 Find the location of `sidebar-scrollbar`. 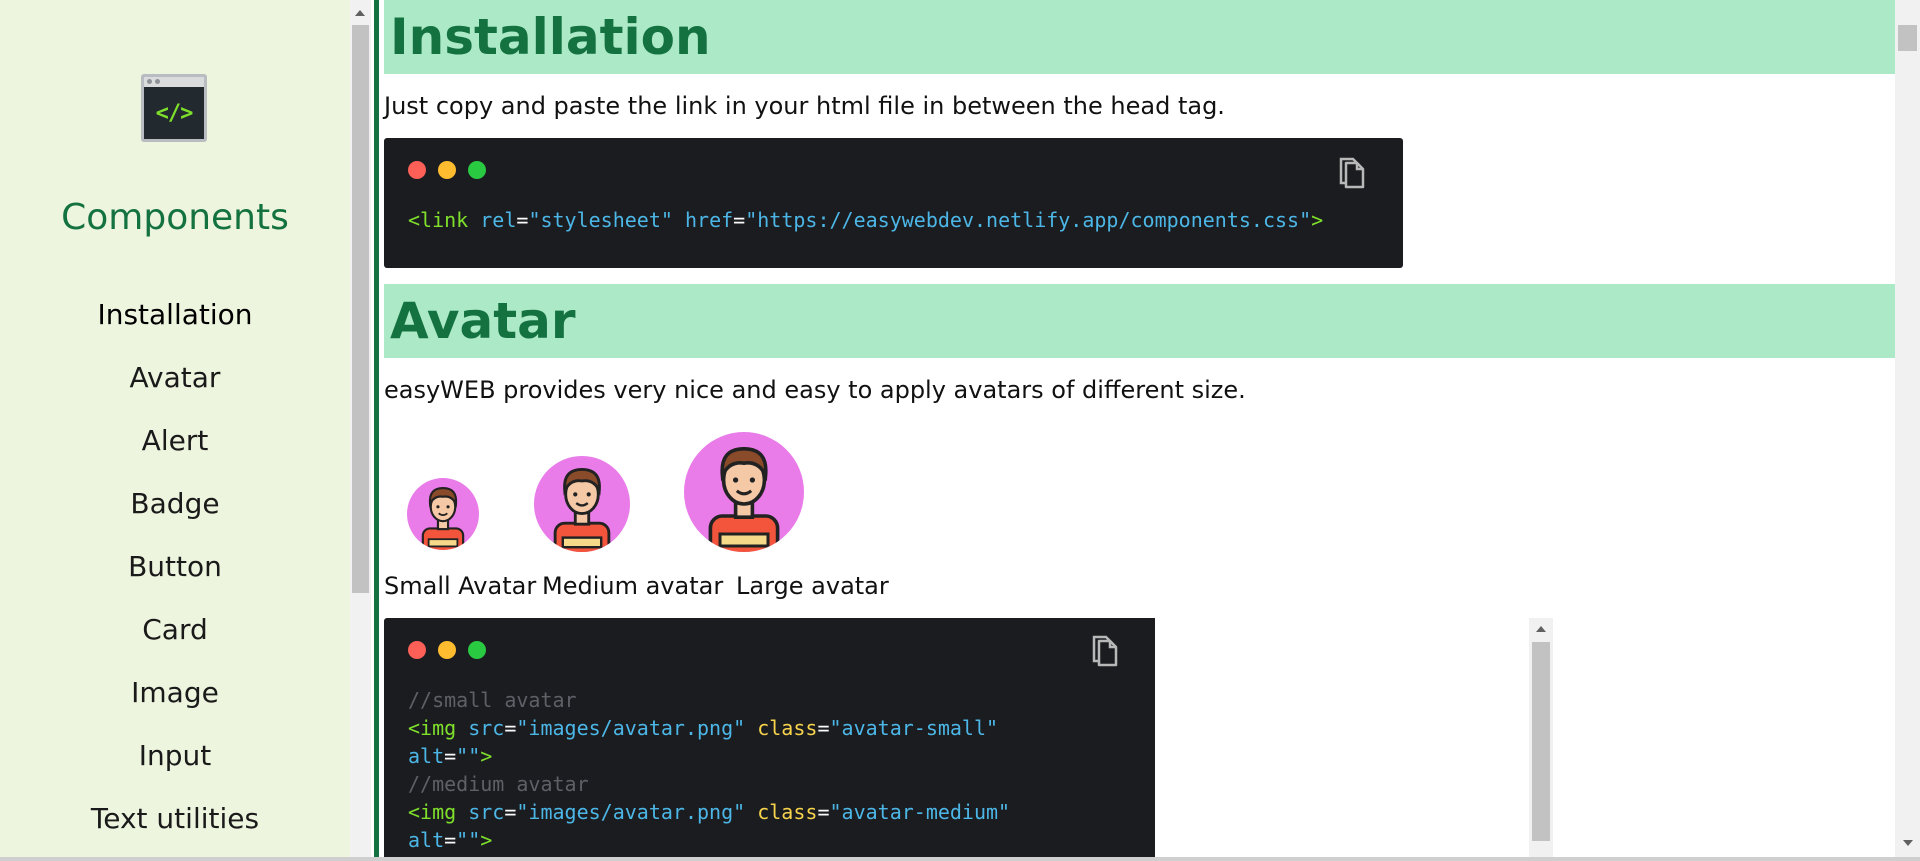

sidebar-scrollbar is located at coordinates (360, 430).